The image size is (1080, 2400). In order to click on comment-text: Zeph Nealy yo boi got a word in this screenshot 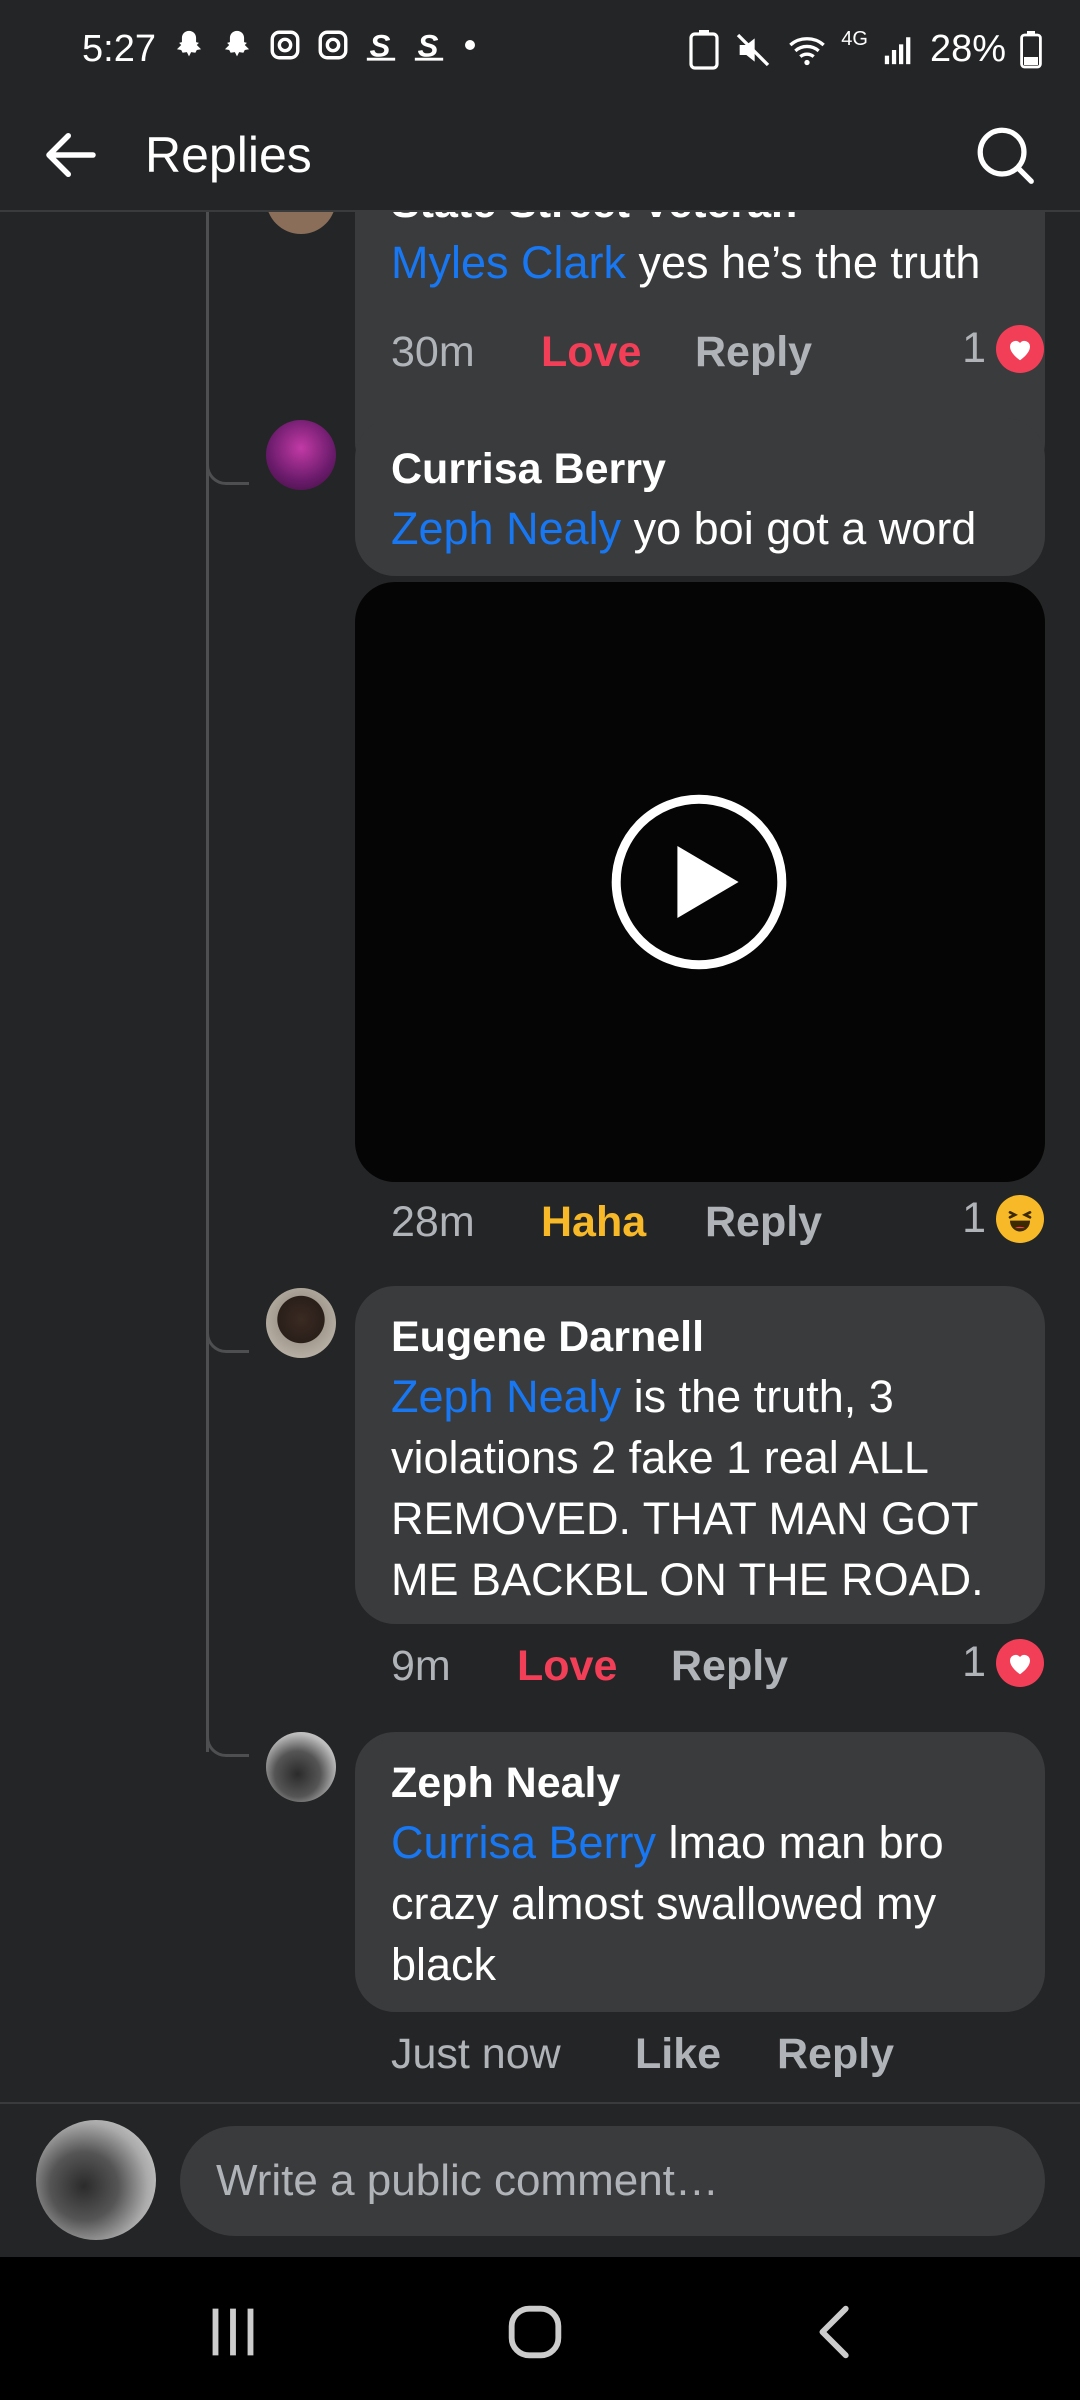, I will do `click(684, 528)`.